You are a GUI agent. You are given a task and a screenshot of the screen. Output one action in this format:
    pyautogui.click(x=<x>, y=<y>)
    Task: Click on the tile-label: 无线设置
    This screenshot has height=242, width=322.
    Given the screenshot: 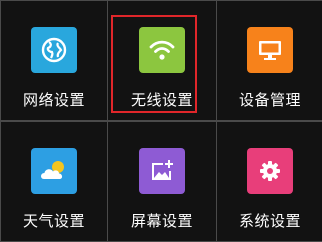 What is the action you would take?
    pyautogui.click(x=161, y=100)
    